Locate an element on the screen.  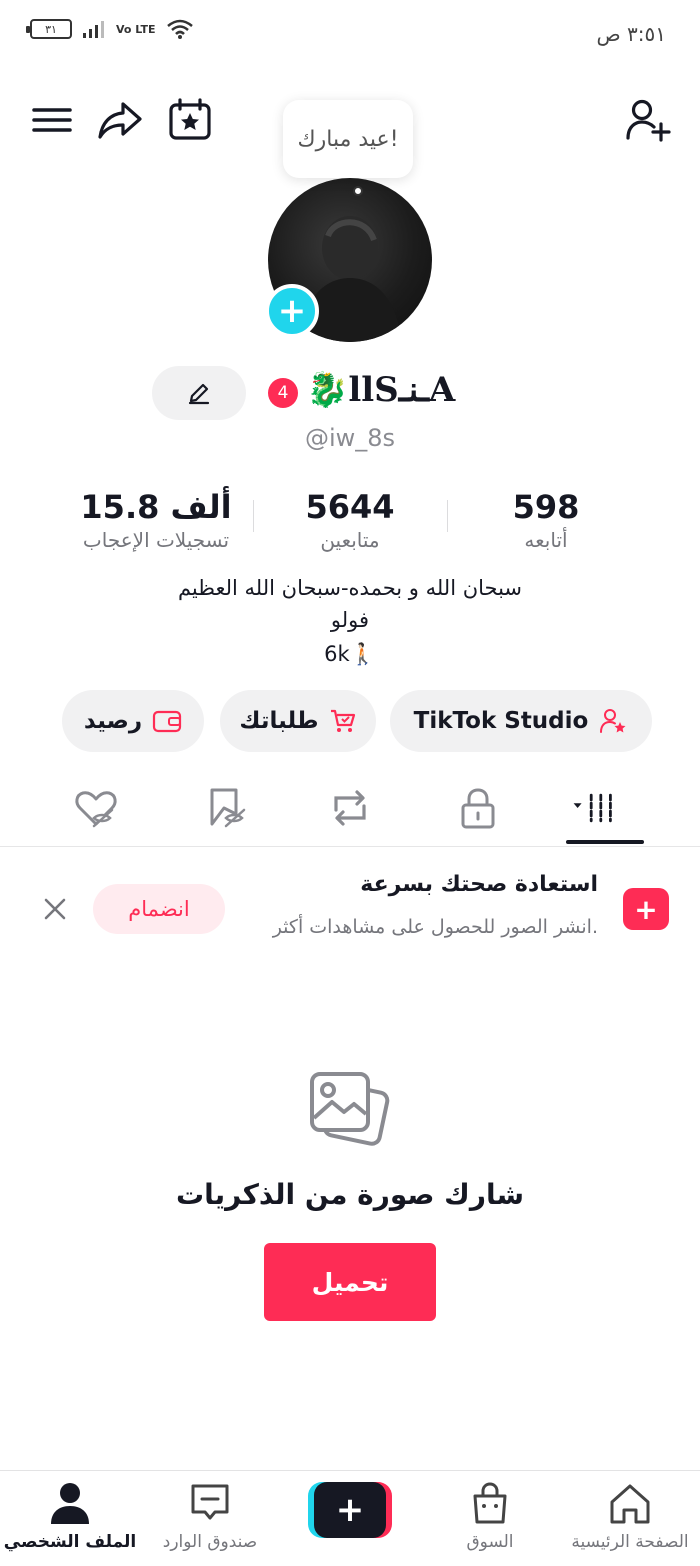
followers-label: متابعين is located at coordinates (350, 540).